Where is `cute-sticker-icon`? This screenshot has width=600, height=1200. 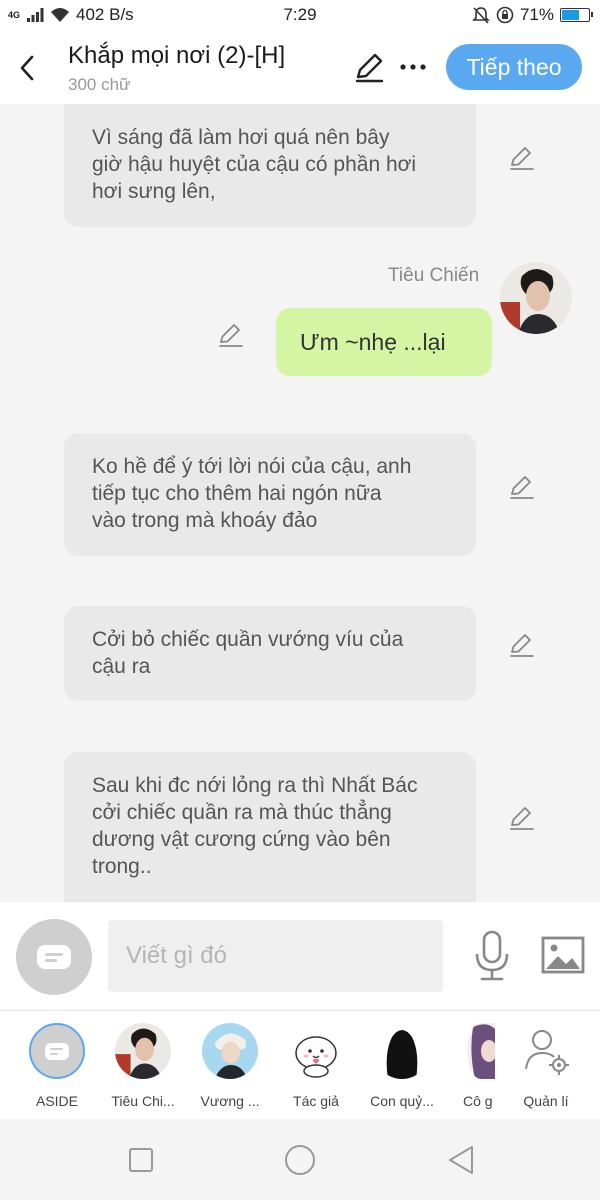
cute-sticker-icon is located at coordinates (316, 1057).